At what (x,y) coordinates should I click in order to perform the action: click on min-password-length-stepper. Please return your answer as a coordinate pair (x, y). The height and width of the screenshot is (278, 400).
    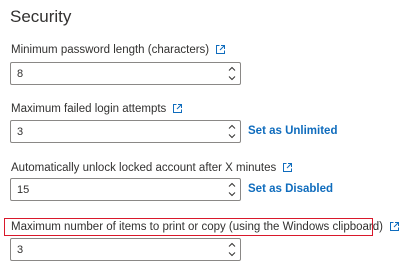
    Looking at the image, I should click on (125, 73).